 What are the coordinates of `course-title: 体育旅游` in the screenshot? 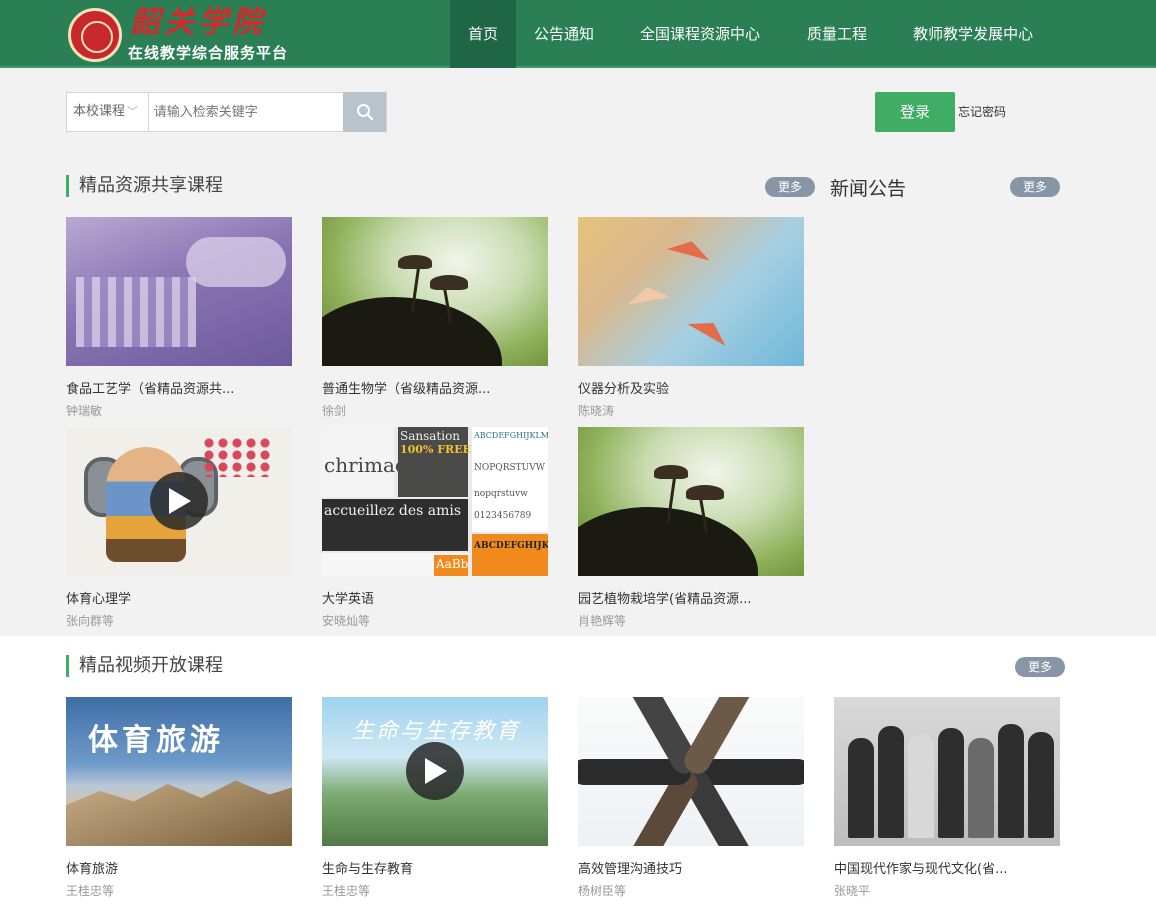 It's located at (92, 869).